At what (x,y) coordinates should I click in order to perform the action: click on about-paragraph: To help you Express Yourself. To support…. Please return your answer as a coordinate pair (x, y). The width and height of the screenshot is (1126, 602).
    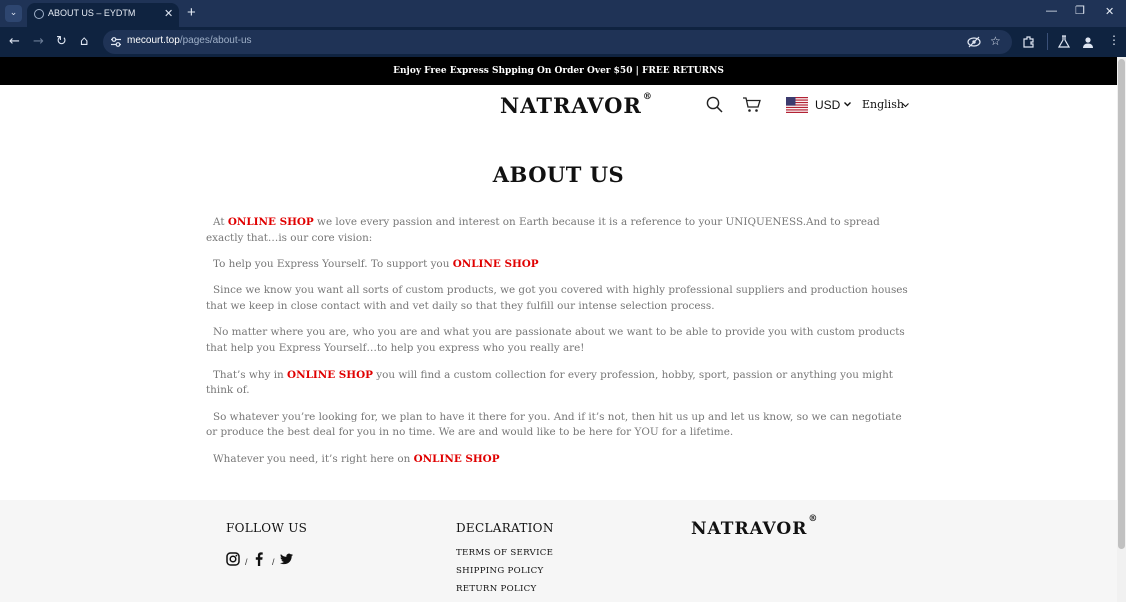
    Looking at the image, I should click on (561, 265).